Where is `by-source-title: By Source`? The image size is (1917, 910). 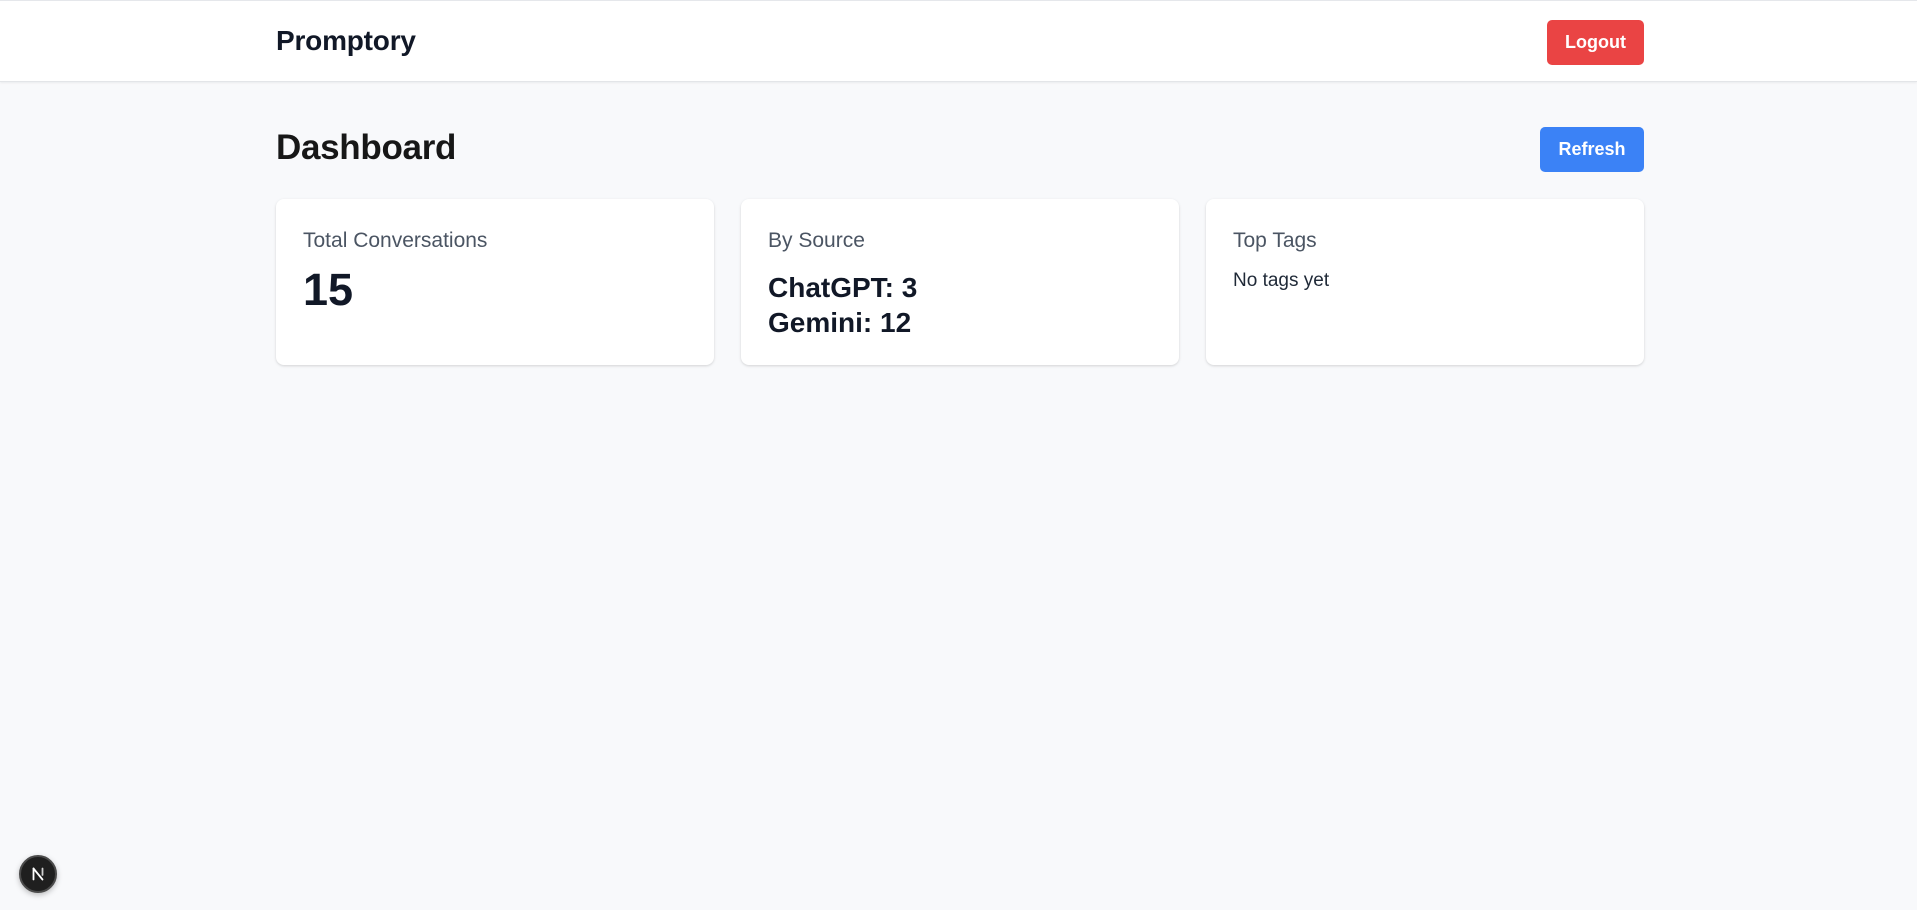 by-source-title: By Source is located at coordinates (816, 240).